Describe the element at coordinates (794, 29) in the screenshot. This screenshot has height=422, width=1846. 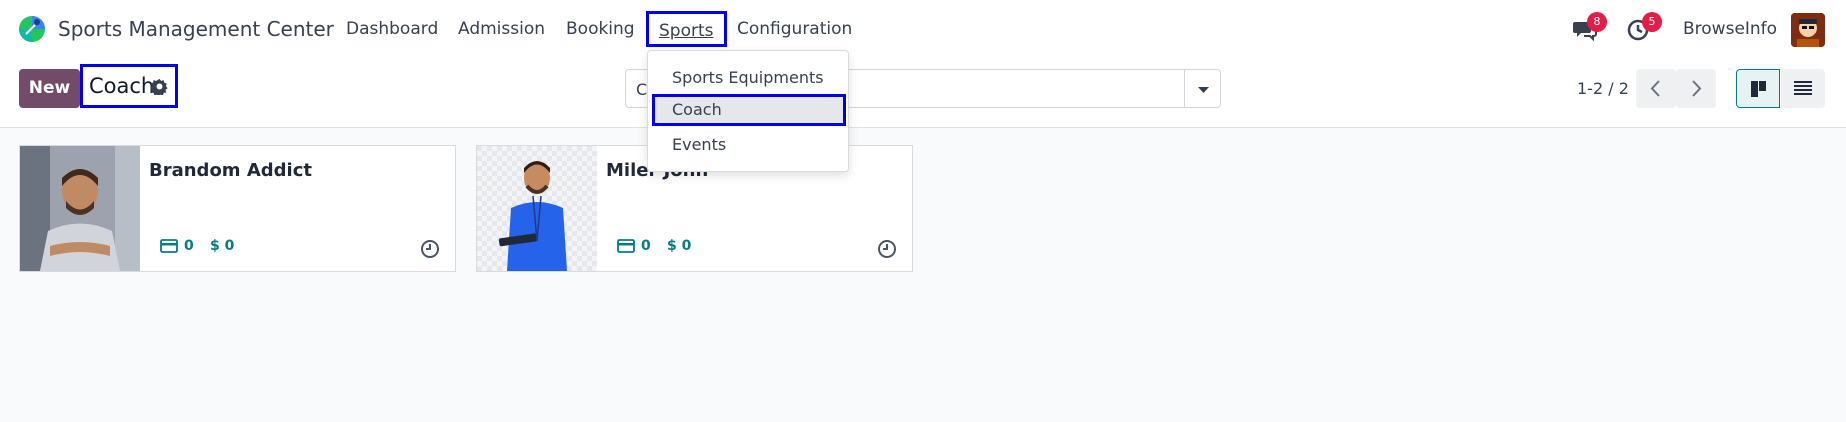
I see `menu-configuration: Configuration` at that location.